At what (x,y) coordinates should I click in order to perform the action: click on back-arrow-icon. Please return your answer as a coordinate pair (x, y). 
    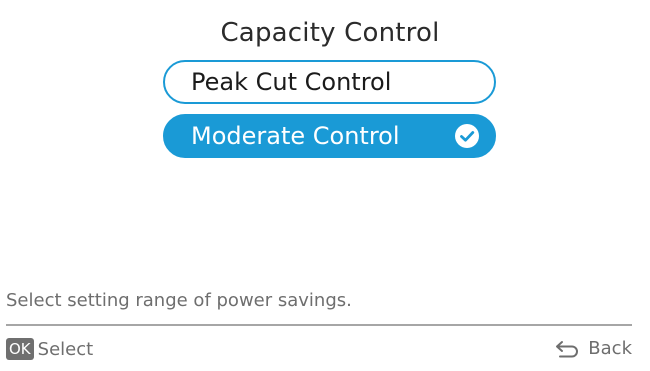
    Looking at the image, I should click on (567, 348).